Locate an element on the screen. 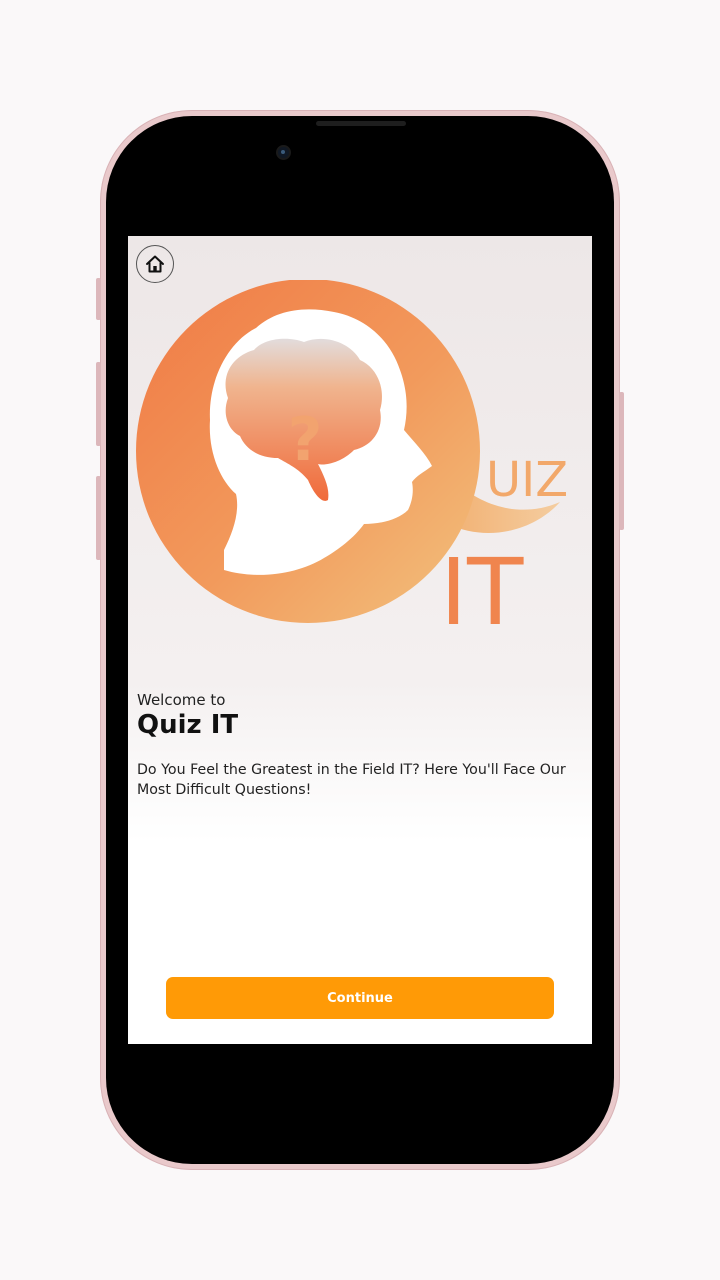  logo-text-uiz: UIZ is located at coordinates (527, 480).